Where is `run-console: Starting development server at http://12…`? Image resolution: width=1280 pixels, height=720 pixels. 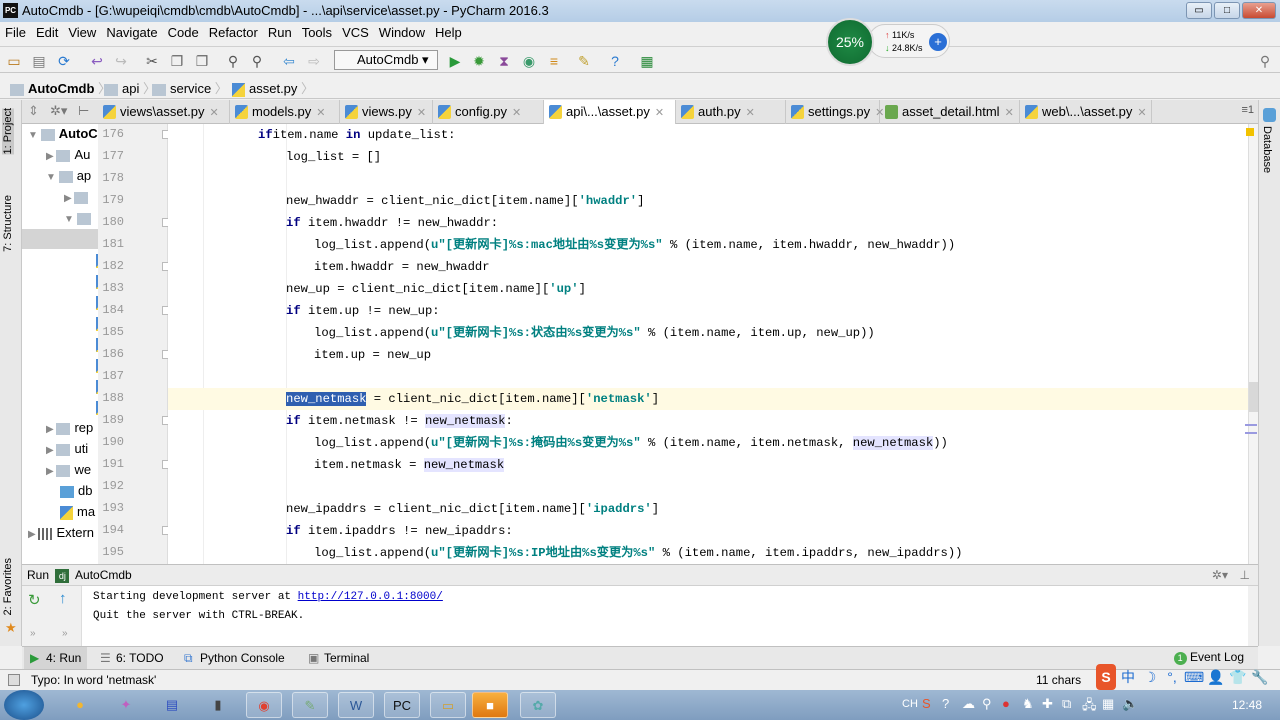 run-console: Starting development server at http://12… is located at coordinates (665, 616).